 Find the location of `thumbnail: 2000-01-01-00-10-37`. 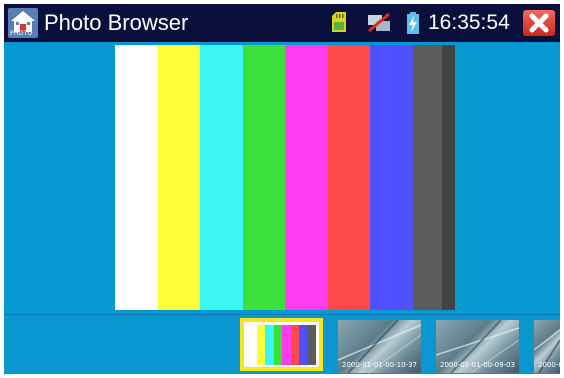

thumbnail: 2000-01-01-00-10-37 is located at coordinates (379, 346).